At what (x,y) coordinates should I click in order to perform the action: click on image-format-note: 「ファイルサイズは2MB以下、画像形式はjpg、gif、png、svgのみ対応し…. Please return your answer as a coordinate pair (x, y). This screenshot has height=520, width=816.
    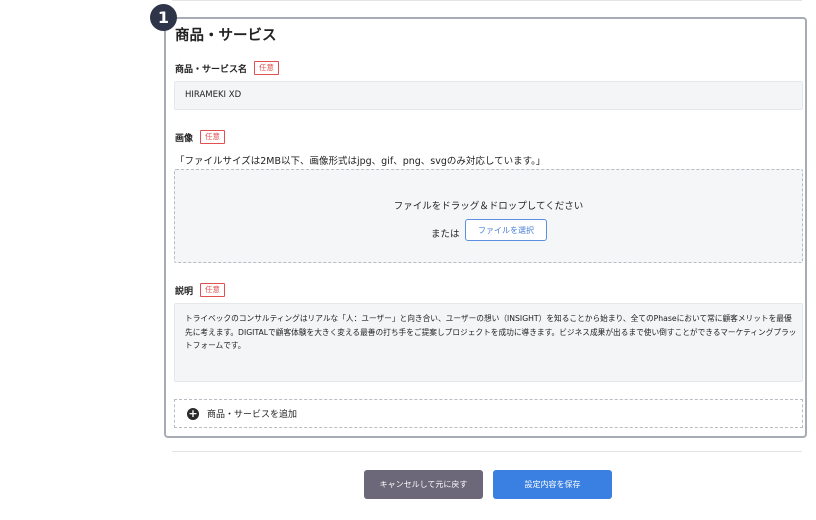
    Looking at the image, I should click on (360, 161).